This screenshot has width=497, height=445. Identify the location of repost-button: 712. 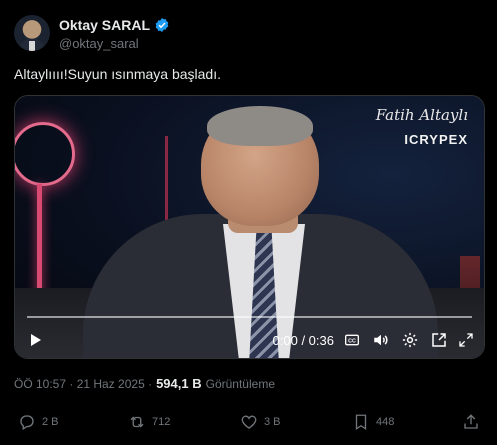
(149, 422).